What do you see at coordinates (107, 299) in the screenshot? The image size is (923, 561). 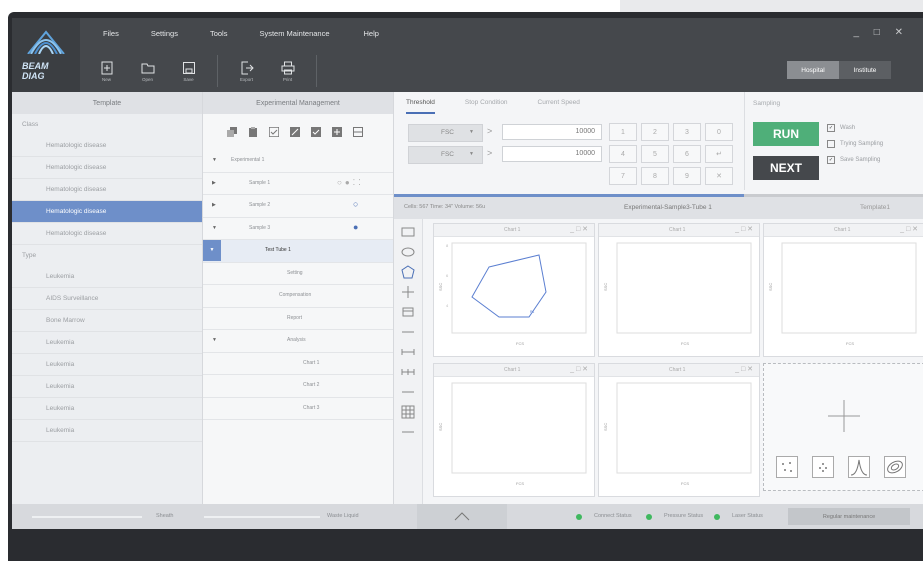 I see `type-item: AIDS Surveillance` at bounding box center [107, 299].